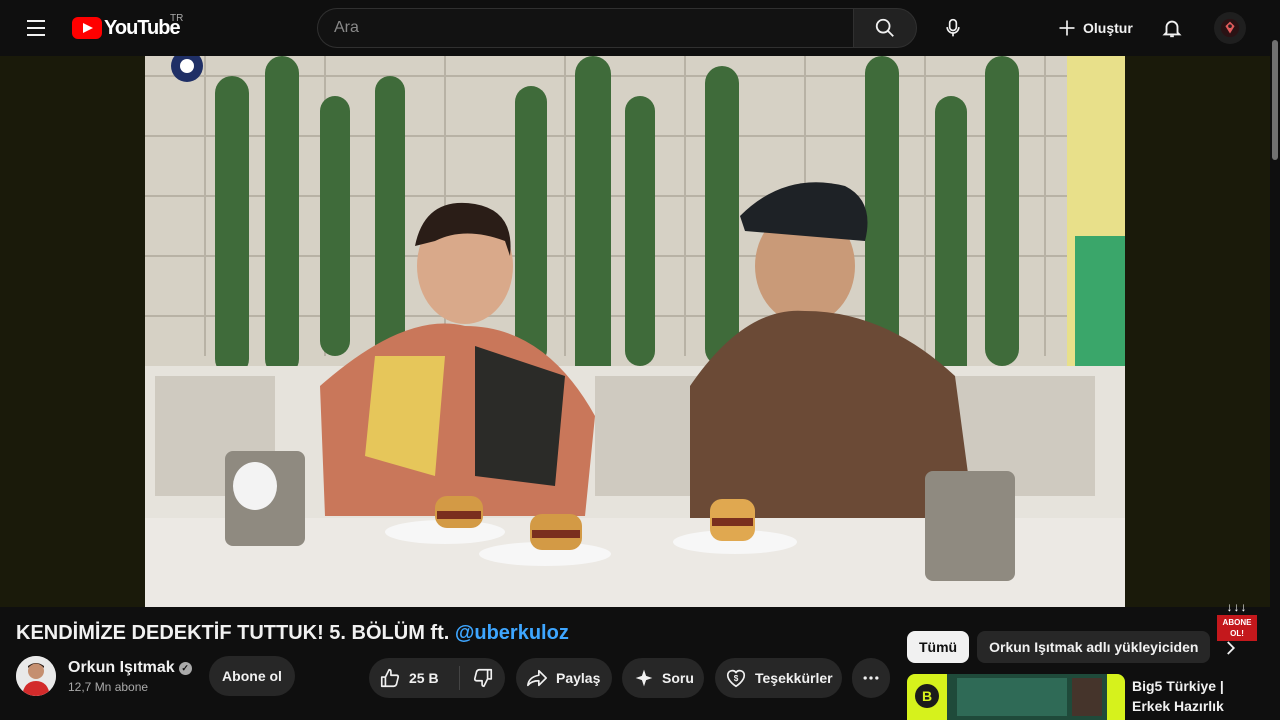 The height and width of the screenshot is (720, 1280). What do you see at coordinates (87, 28) in the screenshot?
I see `youtube-play-icon` at bounding box center [87, 28].